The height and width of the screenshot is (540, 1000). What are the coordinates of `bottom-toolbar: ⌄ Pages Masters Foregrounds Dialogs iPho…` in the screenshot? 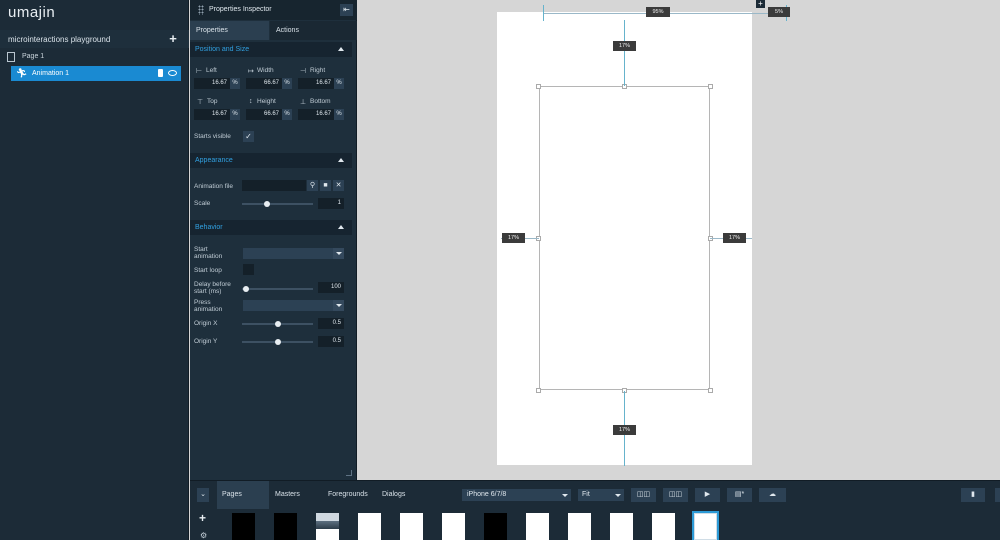 It's located at (595, 495).